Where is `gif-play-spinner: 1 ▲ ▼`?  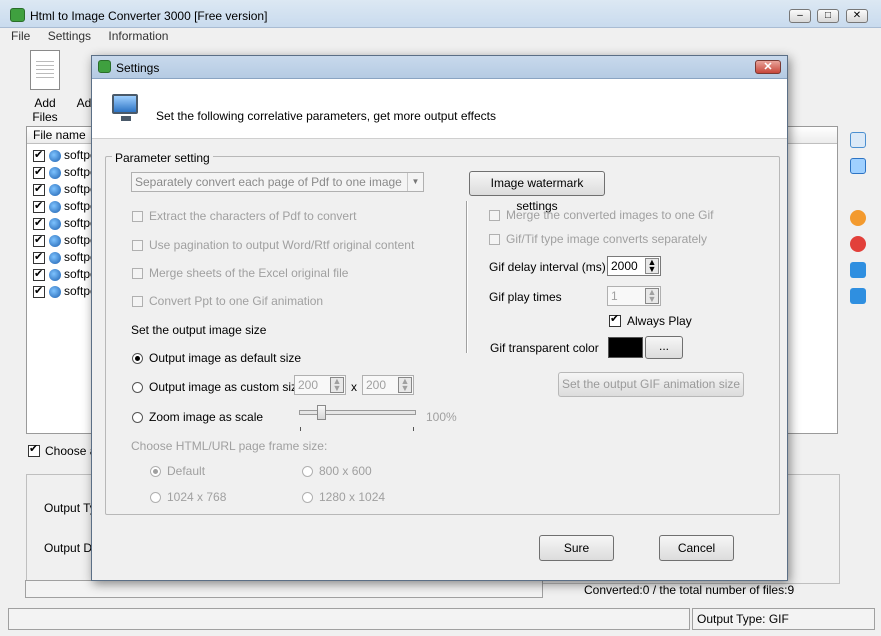
gif-play-spinner: 1 ▲ ▼ is located at coordinates (634, 296).